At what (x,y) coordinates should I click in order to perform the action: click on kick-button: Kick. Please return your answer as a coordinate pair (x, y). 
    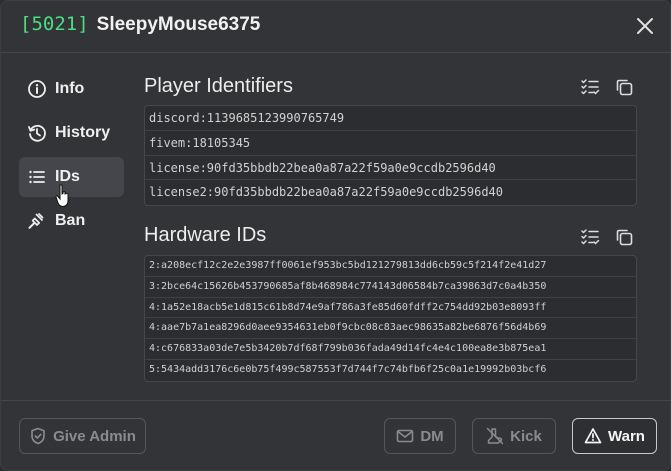
    Looking at the image, I should click on (514, 436).